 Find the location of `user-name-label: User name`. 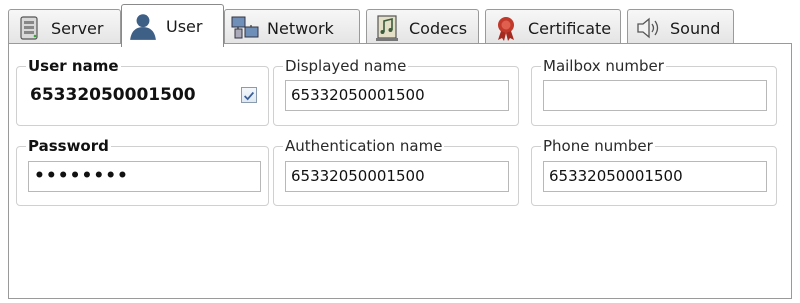

user-name-label: User name is located at coordinates (73, 66).